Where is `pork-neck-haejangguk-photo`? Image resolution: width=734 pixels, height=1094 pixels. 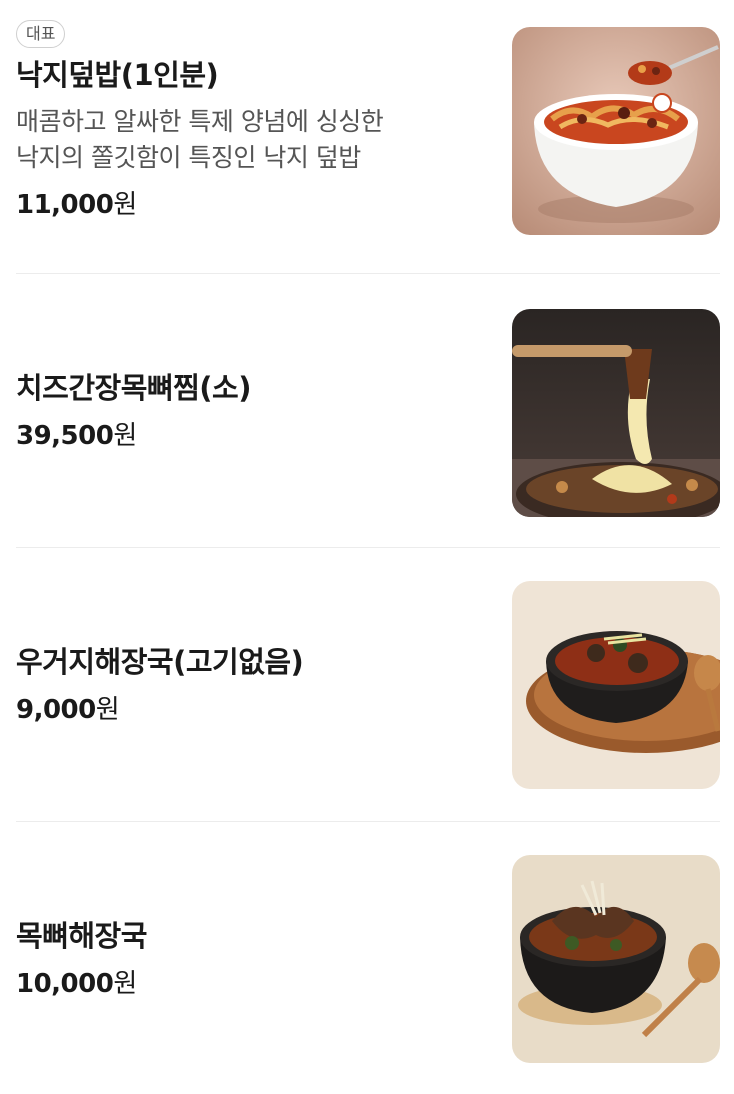 pork-neck-haejangguk-photo is located at coordinates (616, 959).